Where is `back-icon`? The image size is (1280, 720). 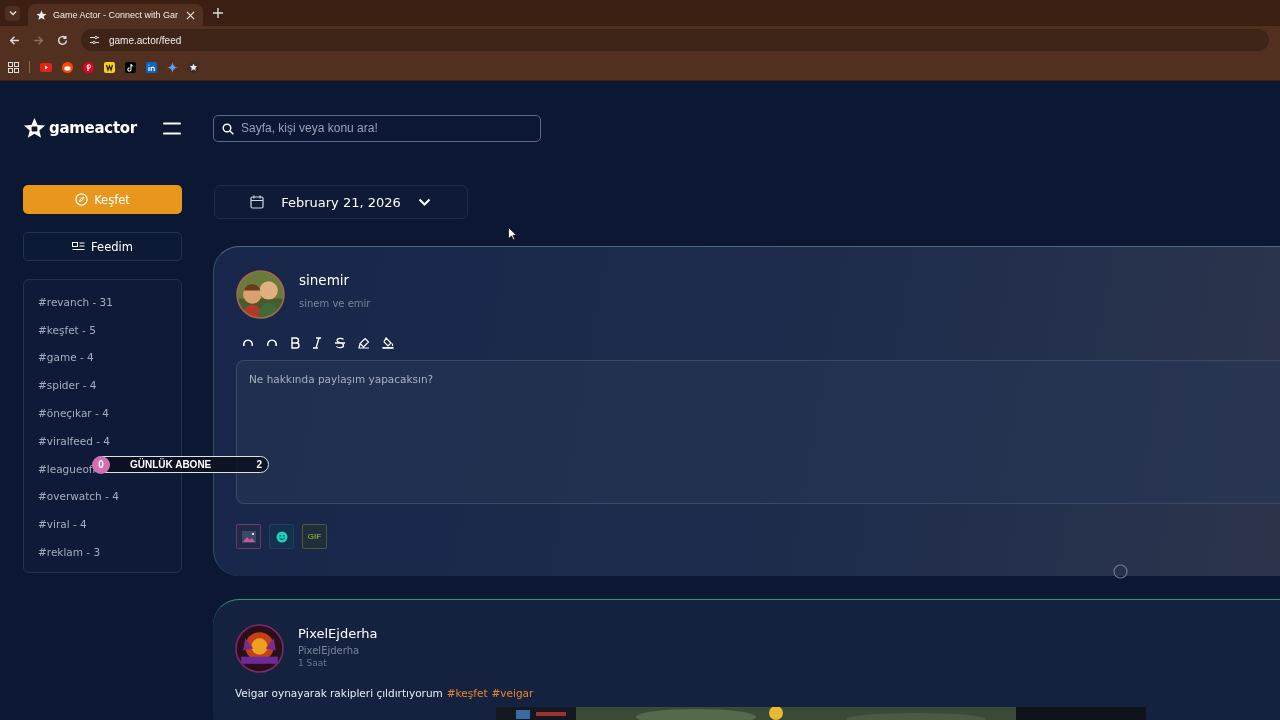 back-icon is located at coordinates (14, 40).